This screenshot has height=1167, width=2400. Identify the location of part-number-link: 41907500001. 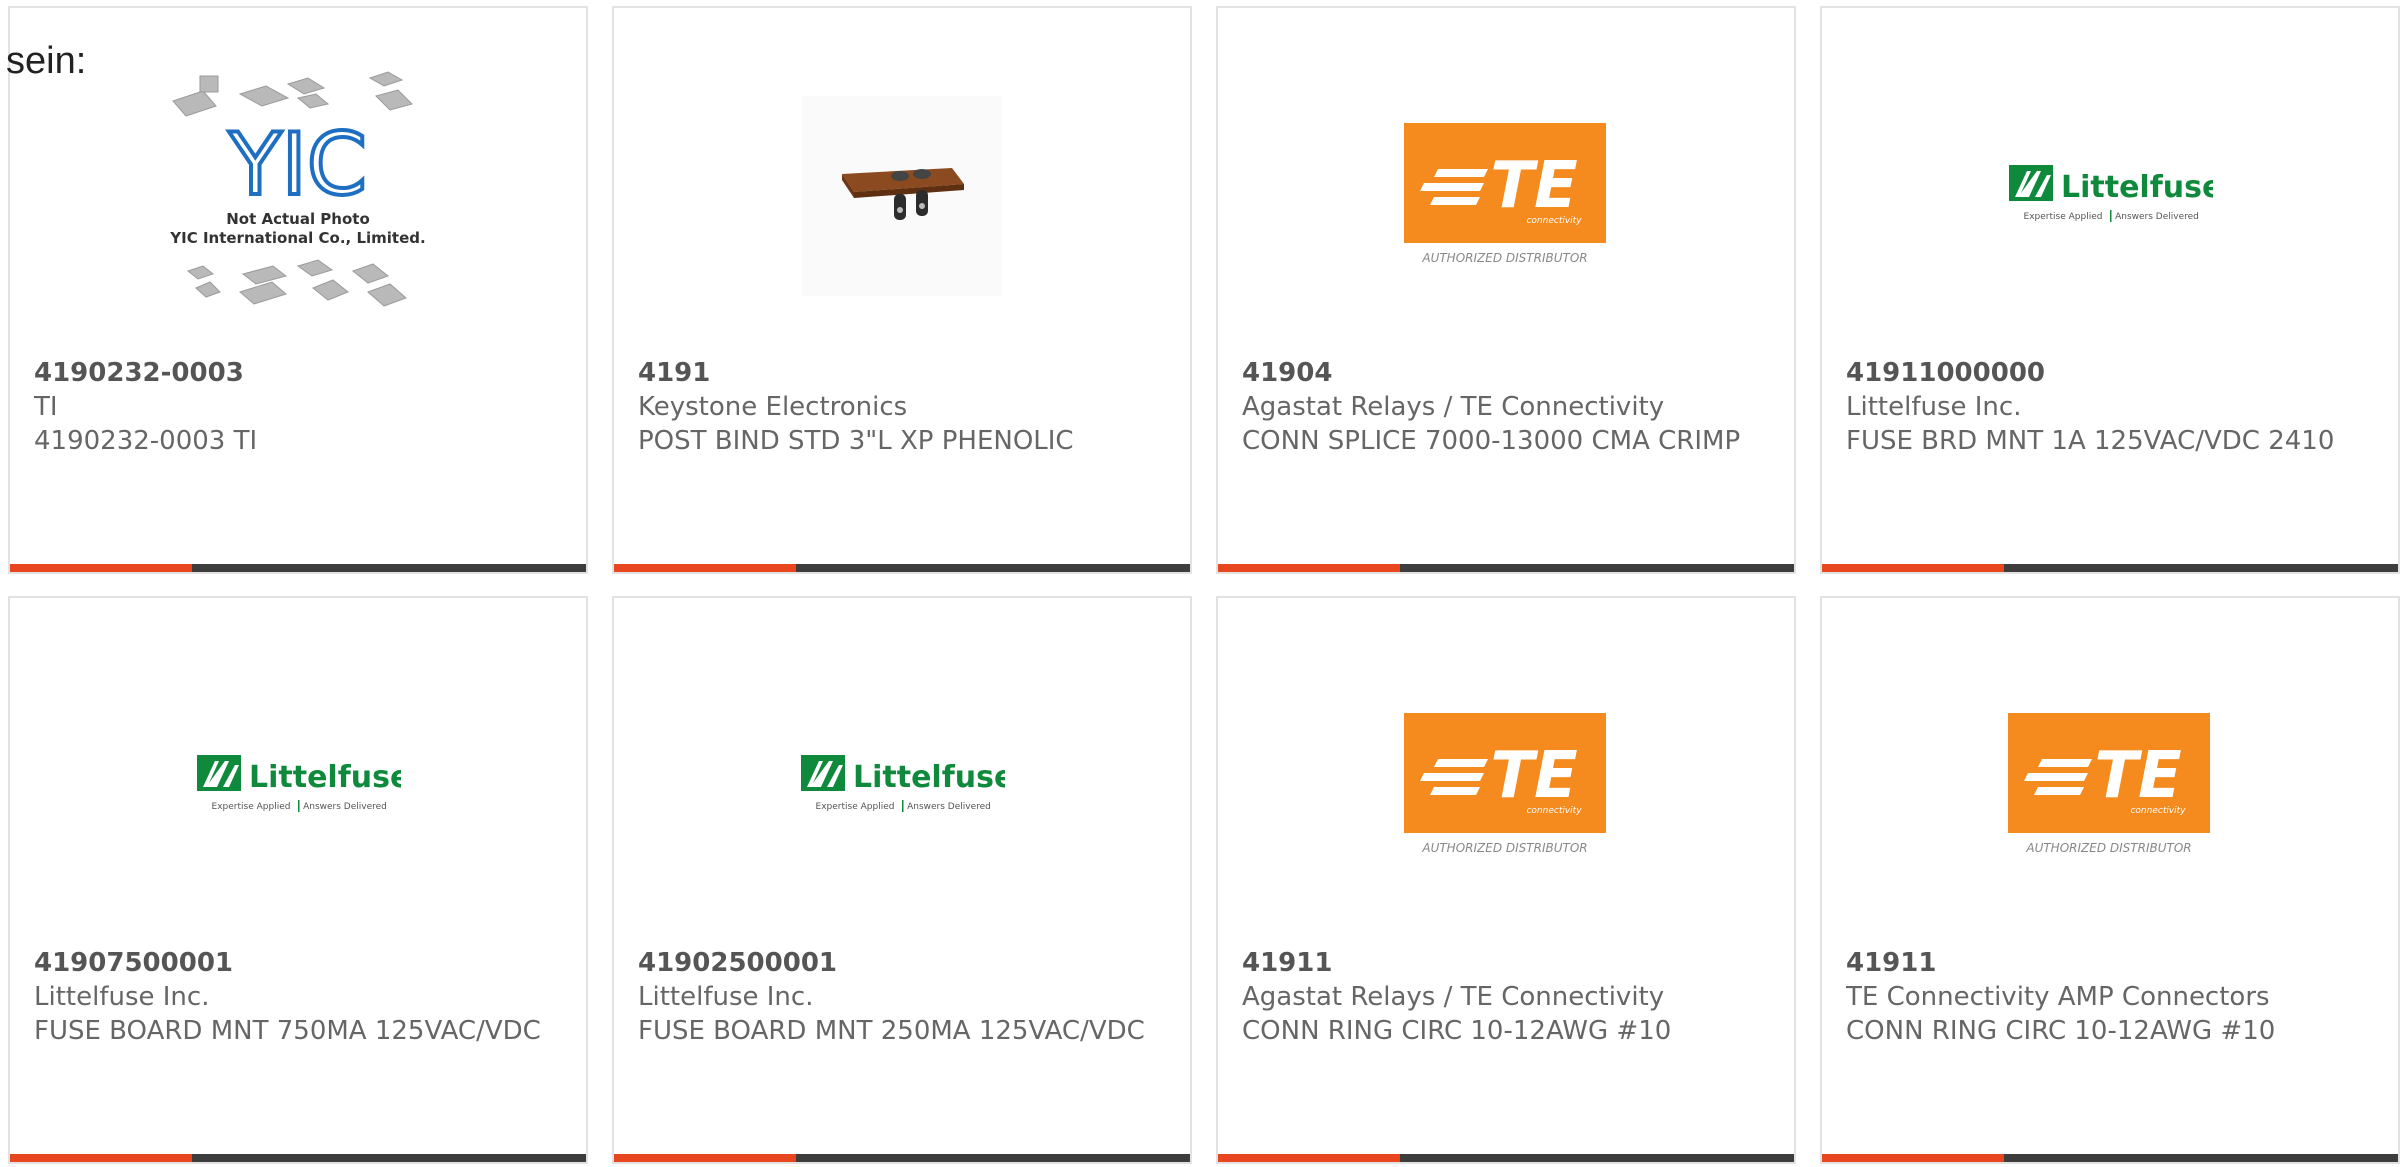
(302, 963).